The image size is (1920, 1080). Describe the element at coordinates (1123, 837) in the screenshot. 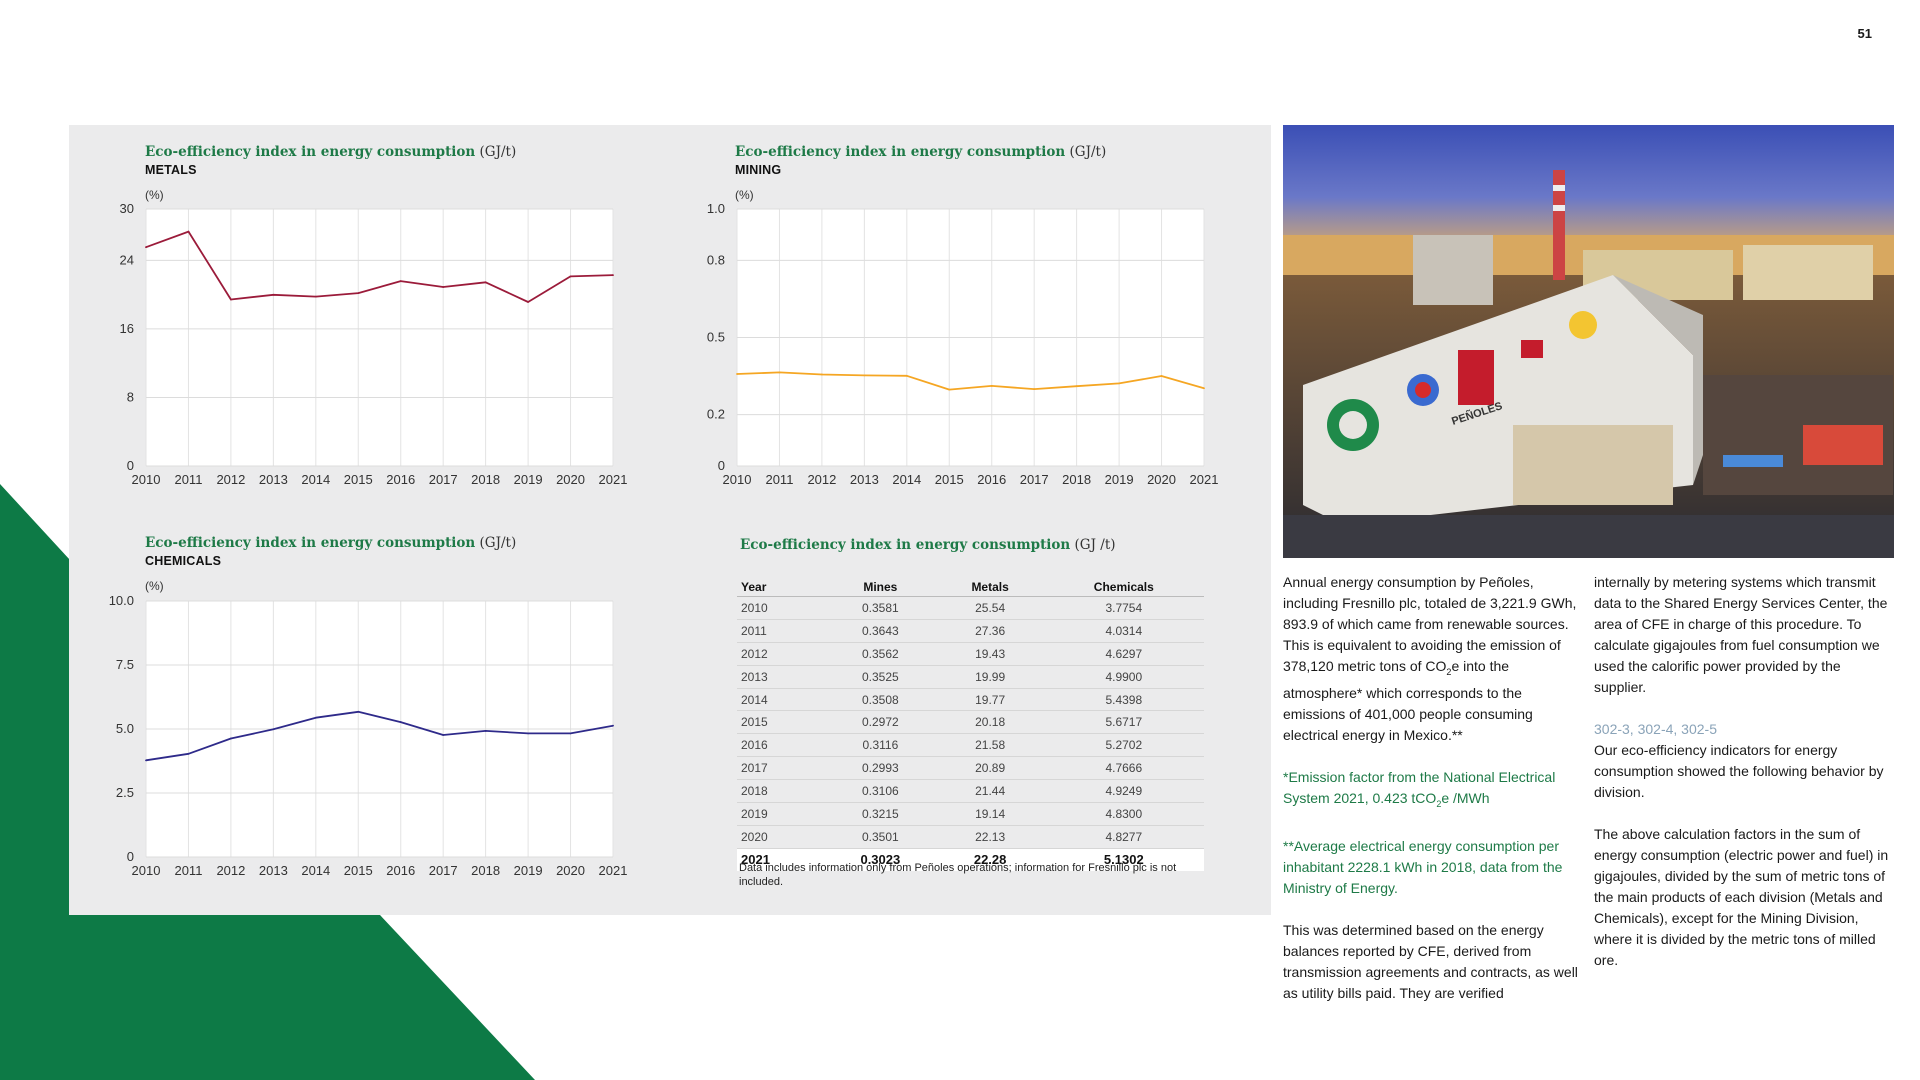

I see `table-cell: 4.8277` at that location.